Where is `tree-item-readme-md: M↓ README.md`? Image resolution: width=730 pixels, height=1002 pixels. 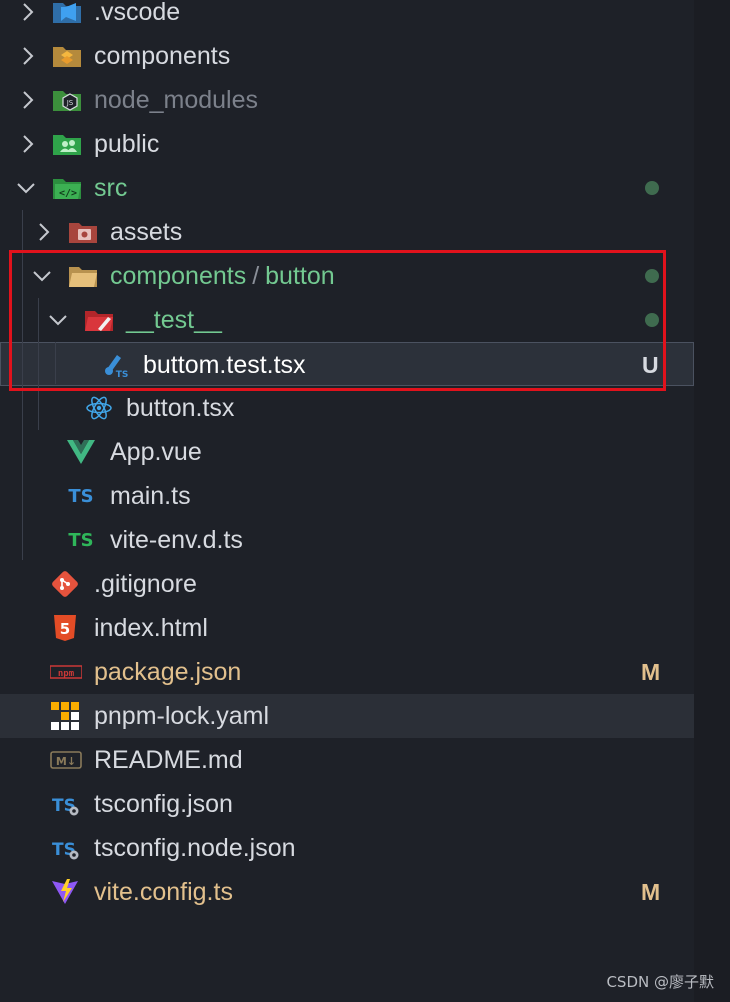
tree-item-readme-md: M↓ README.md is located at coordinates (347, 760).